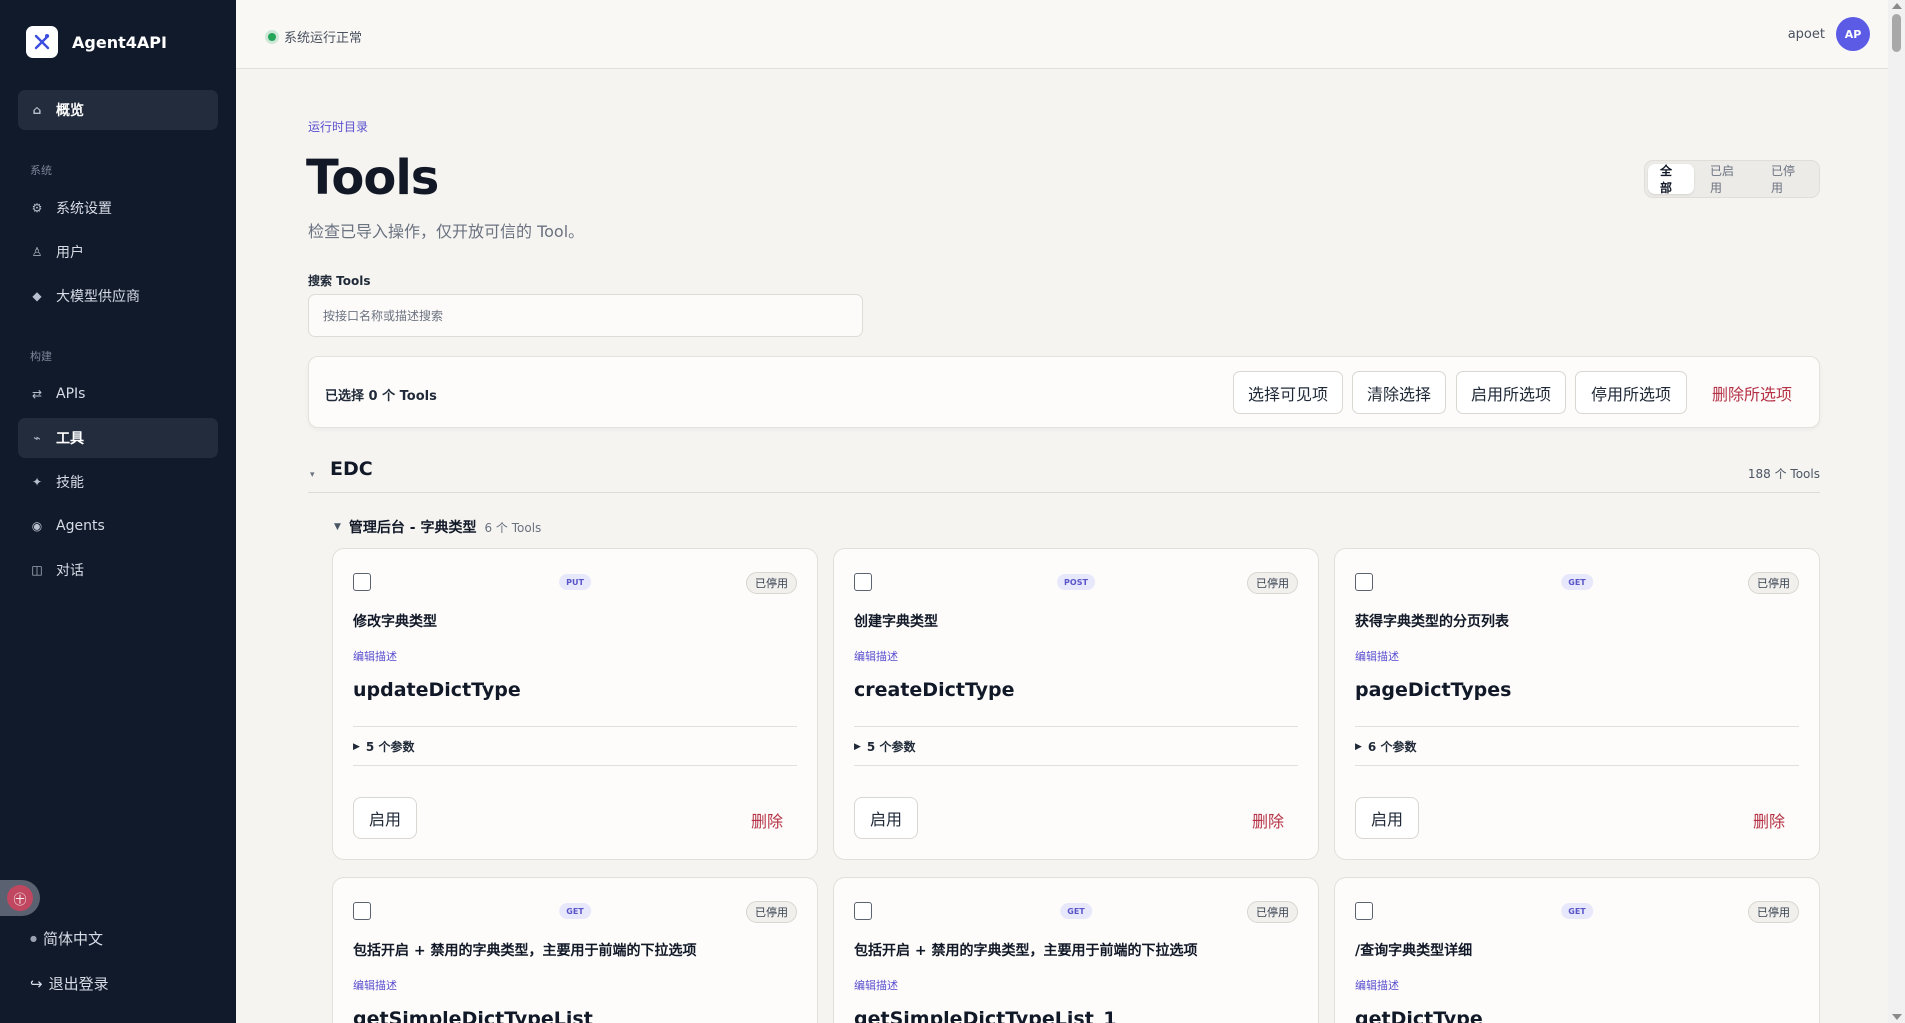  I want to click on topbar: 系统运行正常 apoet AP, so click(1062, 34).